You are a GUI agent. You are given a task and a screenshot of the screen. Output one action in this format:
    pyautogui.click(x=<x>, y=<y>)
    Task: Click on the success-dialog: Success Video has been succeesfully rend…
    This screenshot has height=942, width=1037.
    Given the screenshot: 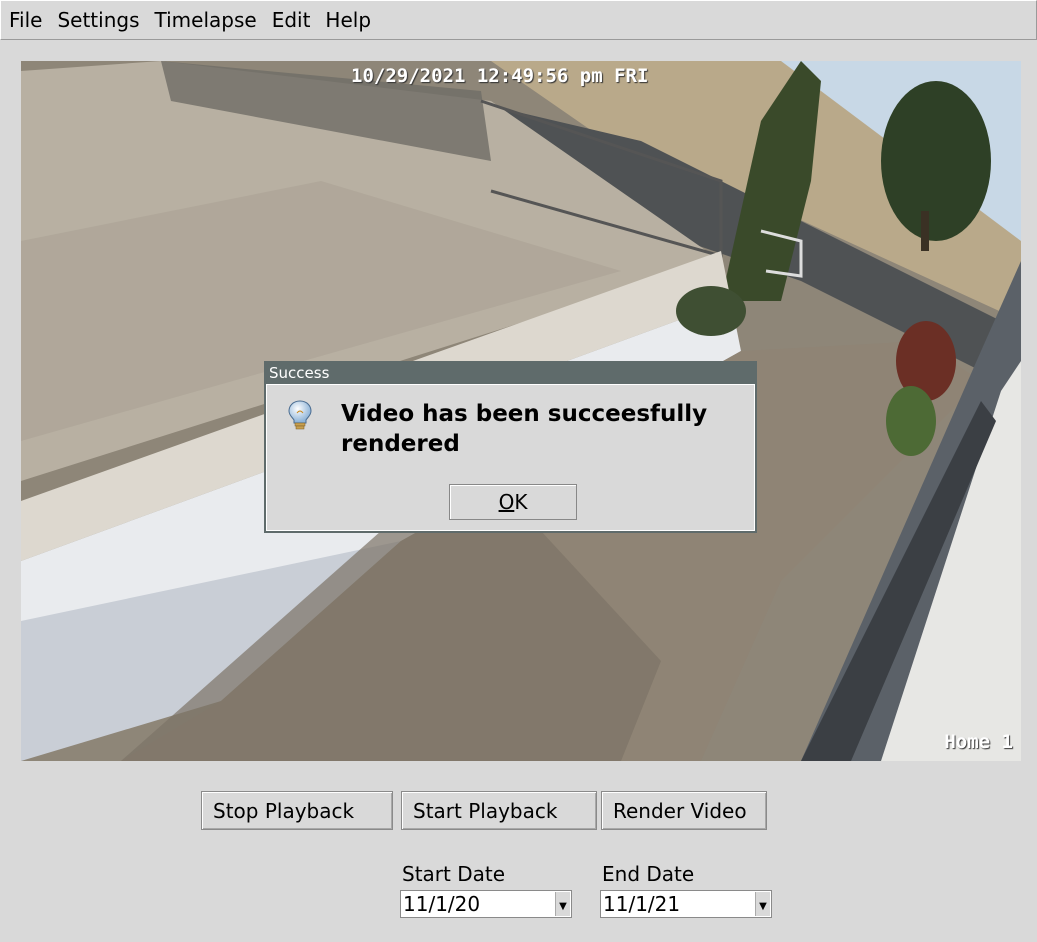 What is the action you would take?
    pyautogui.click(x=510, y=447)
    